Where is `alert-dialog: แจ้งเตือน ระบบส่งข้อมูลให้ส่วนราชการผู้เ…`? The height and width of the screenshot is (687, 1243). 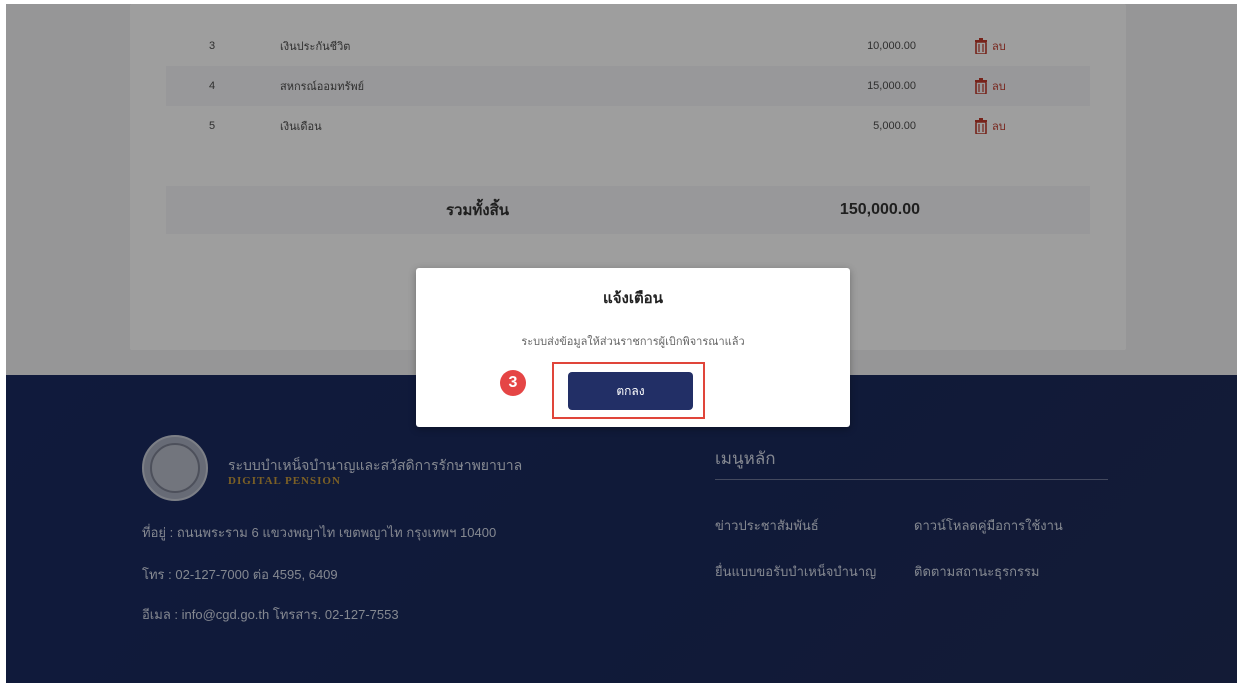
alert-dialog: แจ้งเตือน ระบบส่งข้อมูลให้ส่วนราชการผู้เ… is located at coordinates (633, 347).